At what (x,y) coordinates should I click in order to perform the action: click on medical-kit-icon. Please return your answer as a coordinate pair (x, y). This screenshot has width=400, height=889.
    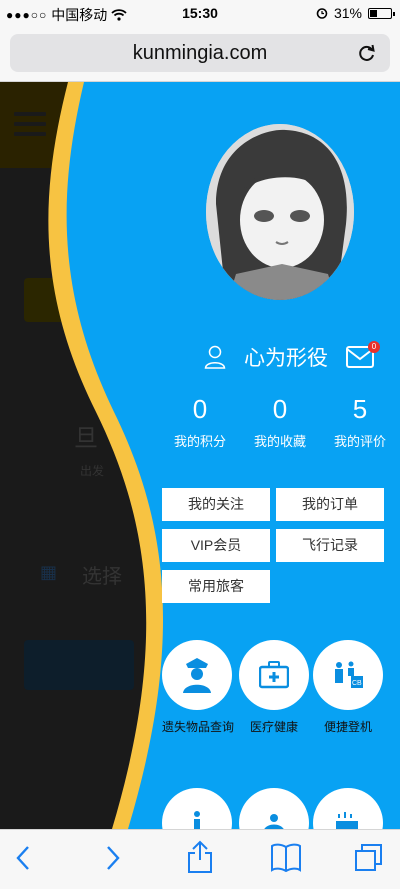
    Looking at the image, I should click on (274, 675).